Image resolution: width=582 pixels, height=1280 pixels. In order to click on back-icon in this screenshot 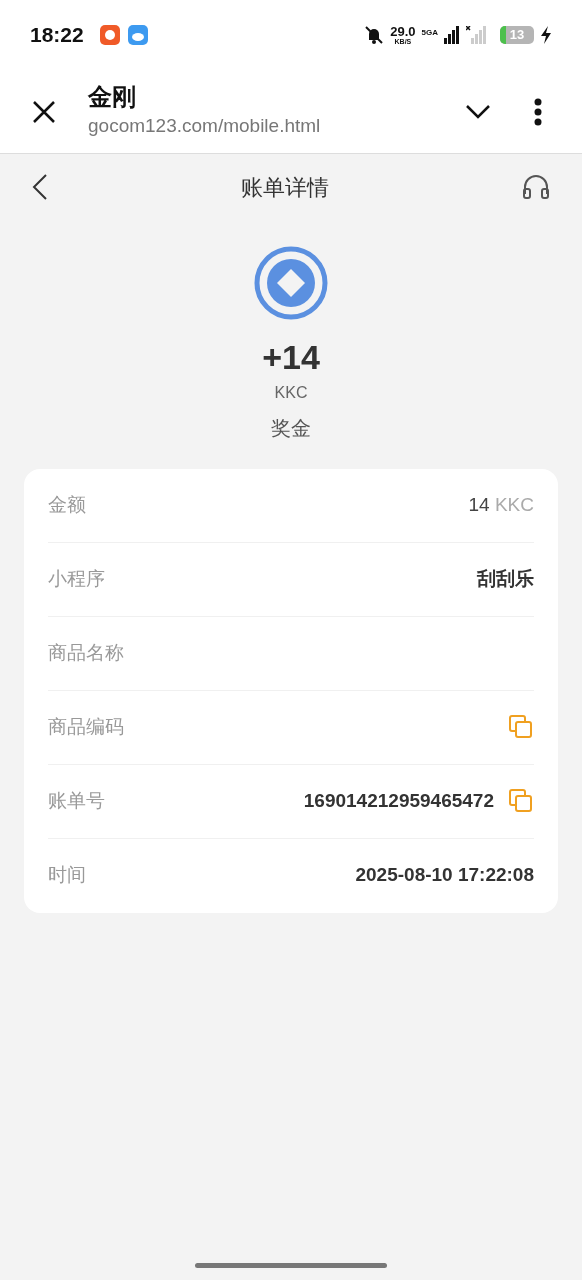, I will do `click(40, 187)`.